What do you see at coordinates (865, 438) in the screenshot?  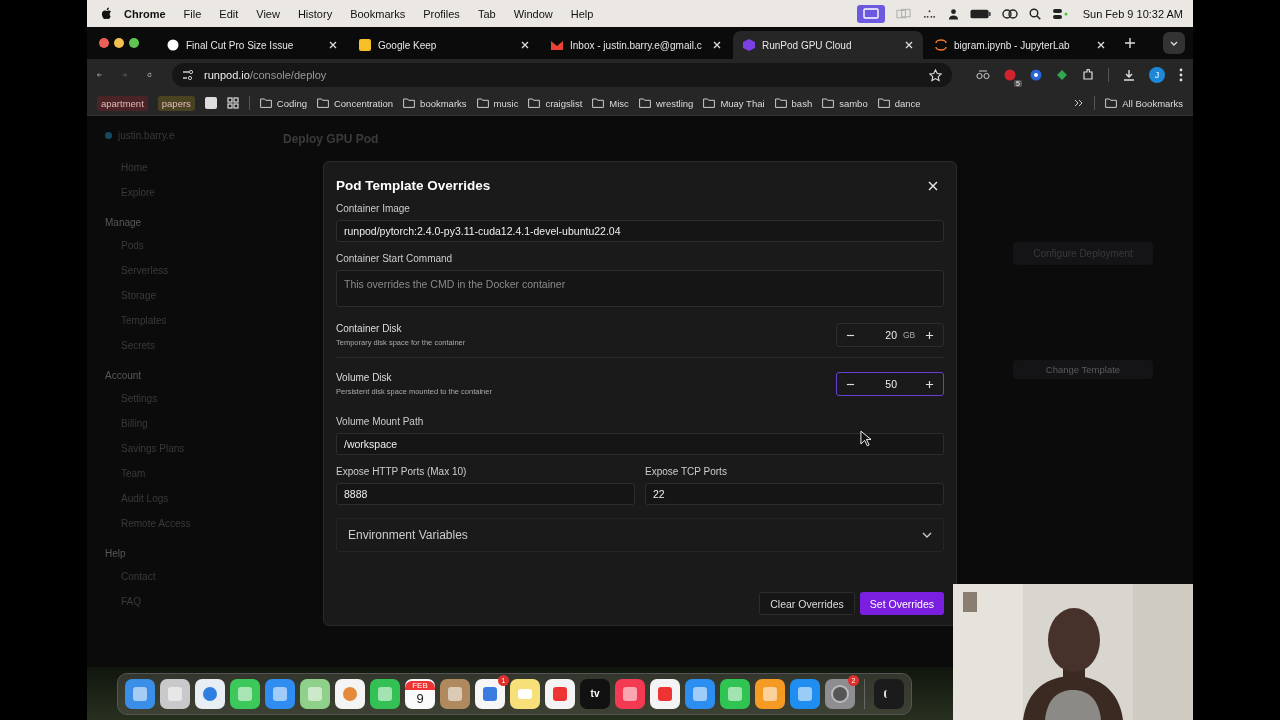 I see `cursor-icon` at bounding box center [865, 438].